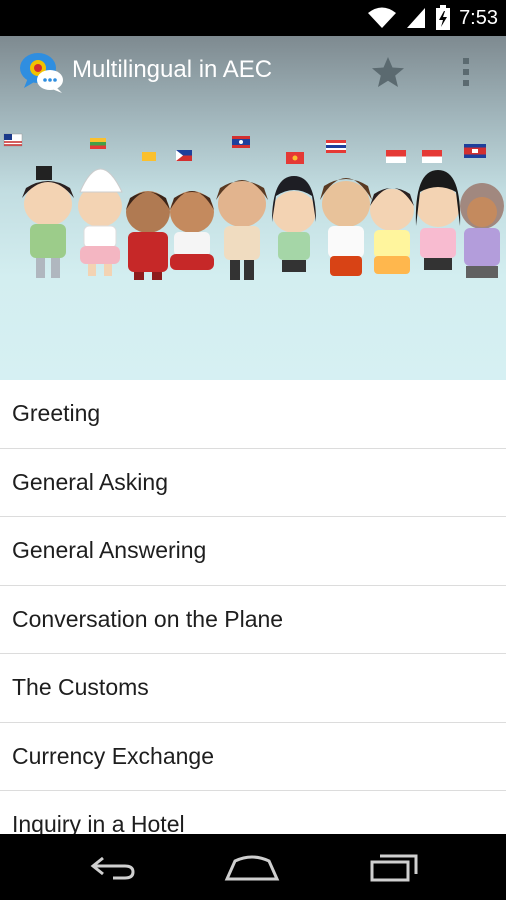  I want to click on status-bar: 7:53, so click(253, 18).